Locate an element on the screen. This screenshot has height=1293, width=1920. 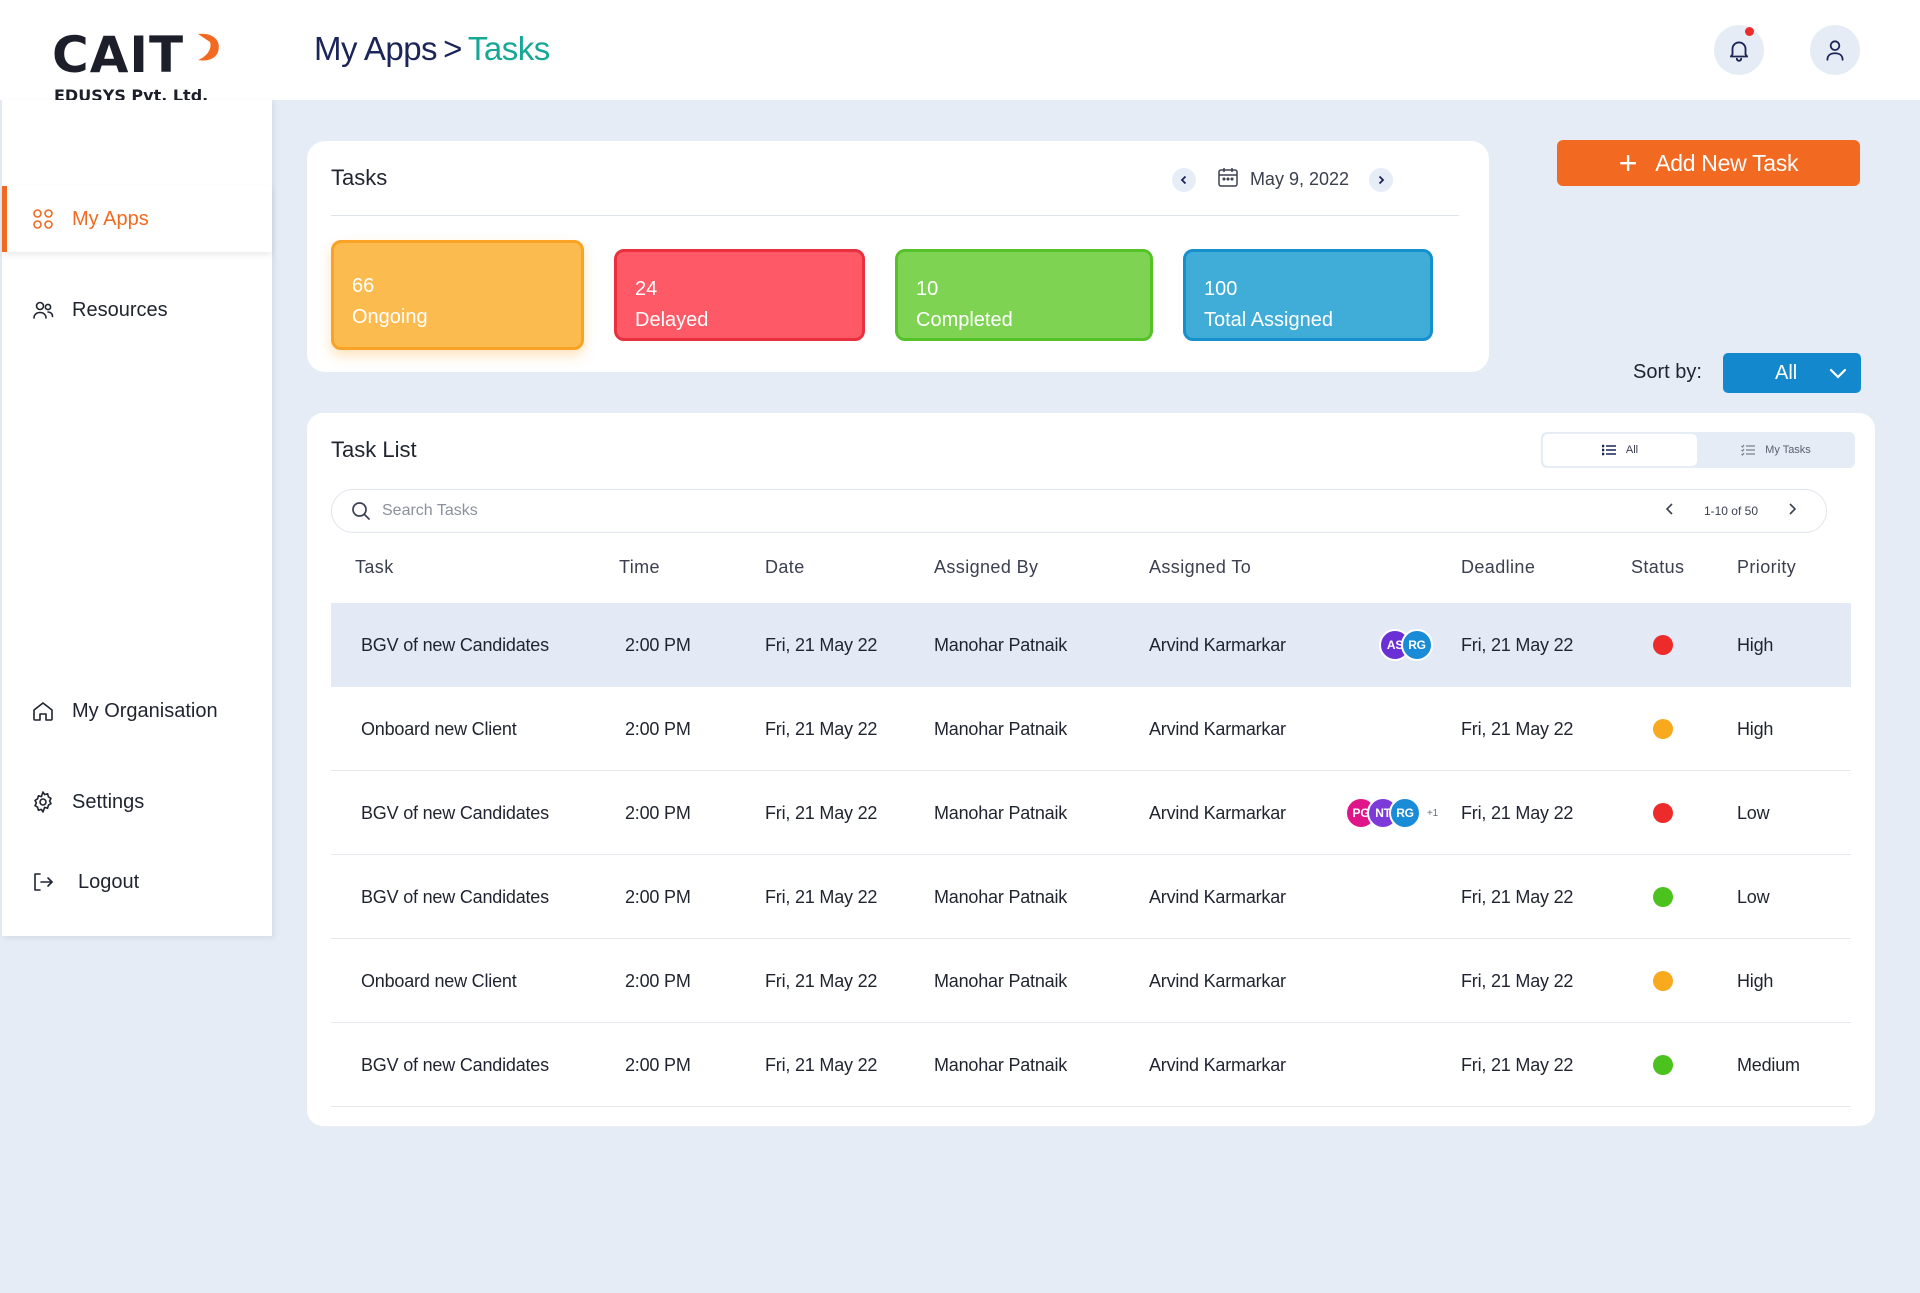
logout-icon is located at coordinates (43, 882).